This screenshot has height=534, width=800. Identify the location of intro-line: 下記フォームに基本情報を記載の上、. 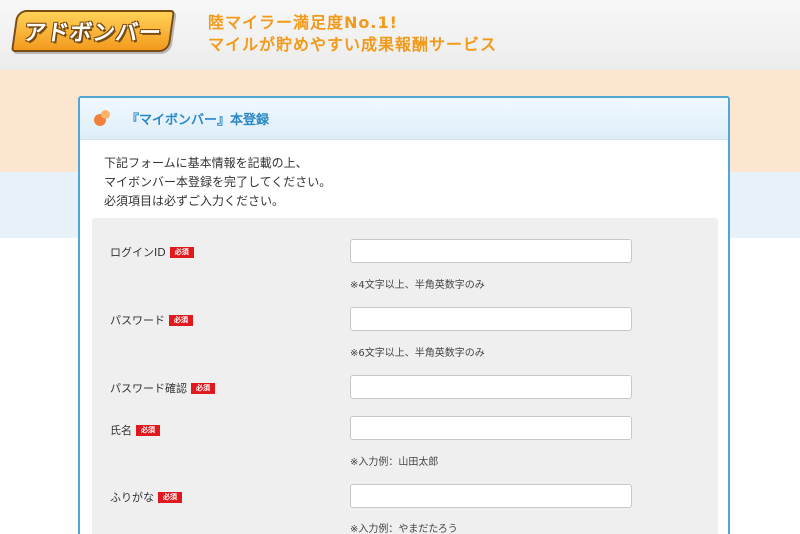
(206, 163).